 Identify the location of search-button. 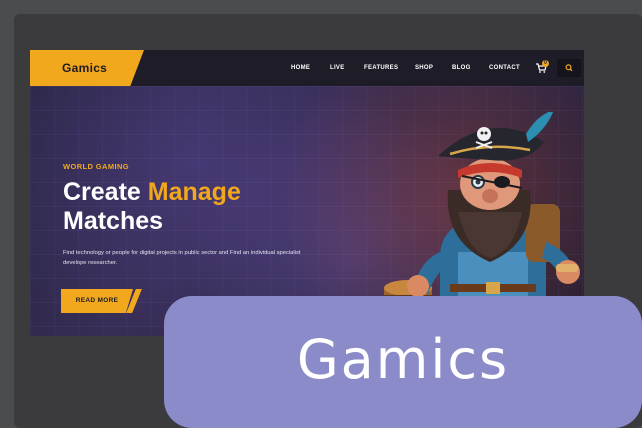
(569, 68).